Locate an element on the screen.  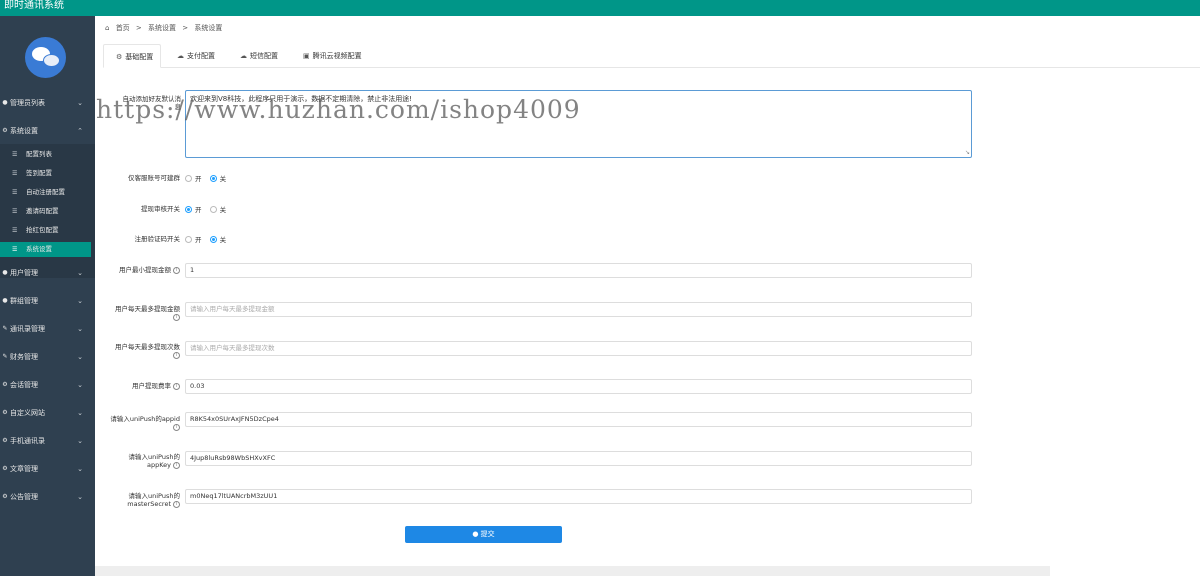
withdraw-rate-input: 0.03 is located at coordinates (578, 386).